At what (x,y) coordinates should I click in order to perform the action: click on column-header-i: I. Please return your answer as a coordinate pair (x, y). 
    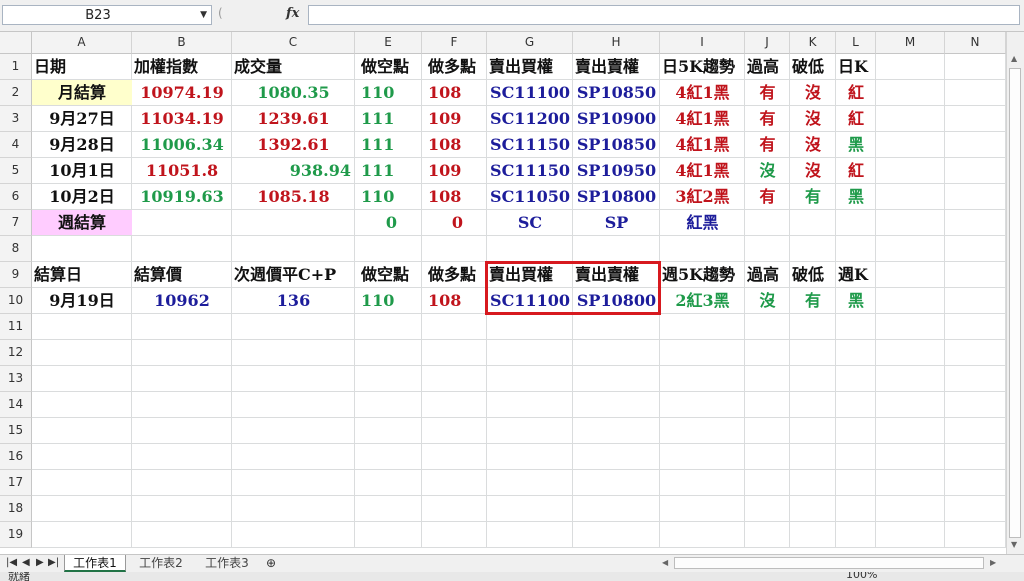
    Looking at the image, I should click on (702, 43).